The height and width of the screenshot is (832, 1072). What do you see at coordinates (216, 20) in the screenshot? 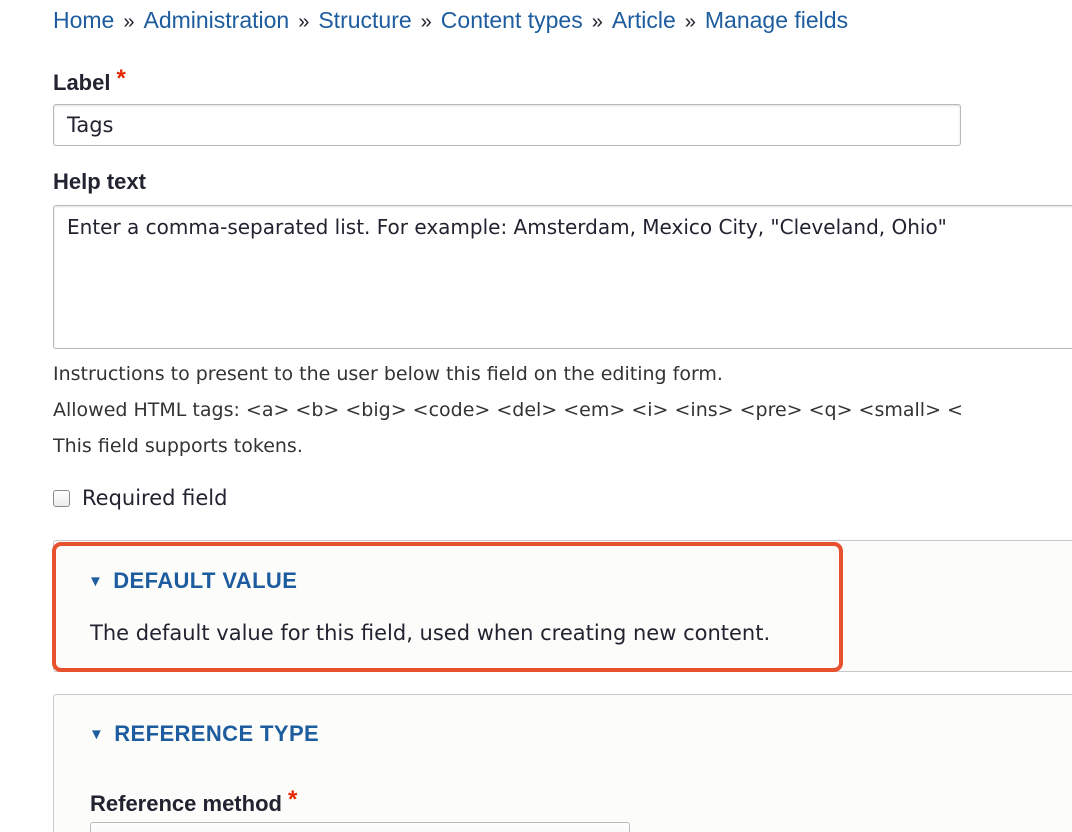
I see `breadcrumb-administration: Administration` at bounding box center [216, 20].